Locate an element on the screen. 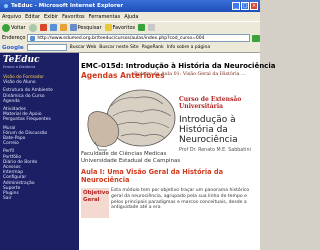 This screenshot has height=250, width=320. professor-name: Prof Dr. Renato M.E. Sabbatini is located at coordinates (215, 150).